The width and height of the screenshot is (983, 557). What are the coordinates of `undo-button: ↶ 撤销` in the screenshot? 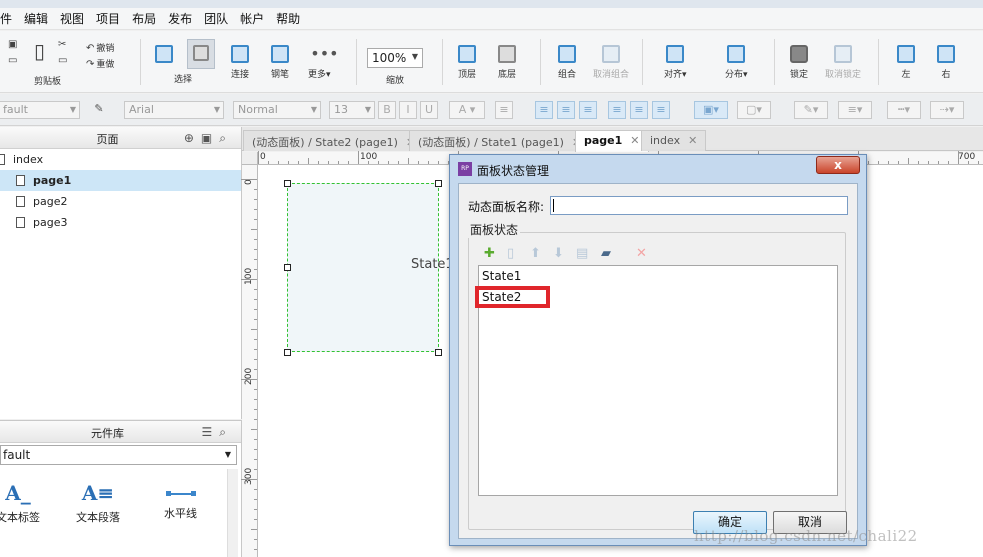 It's located at (100, 47).